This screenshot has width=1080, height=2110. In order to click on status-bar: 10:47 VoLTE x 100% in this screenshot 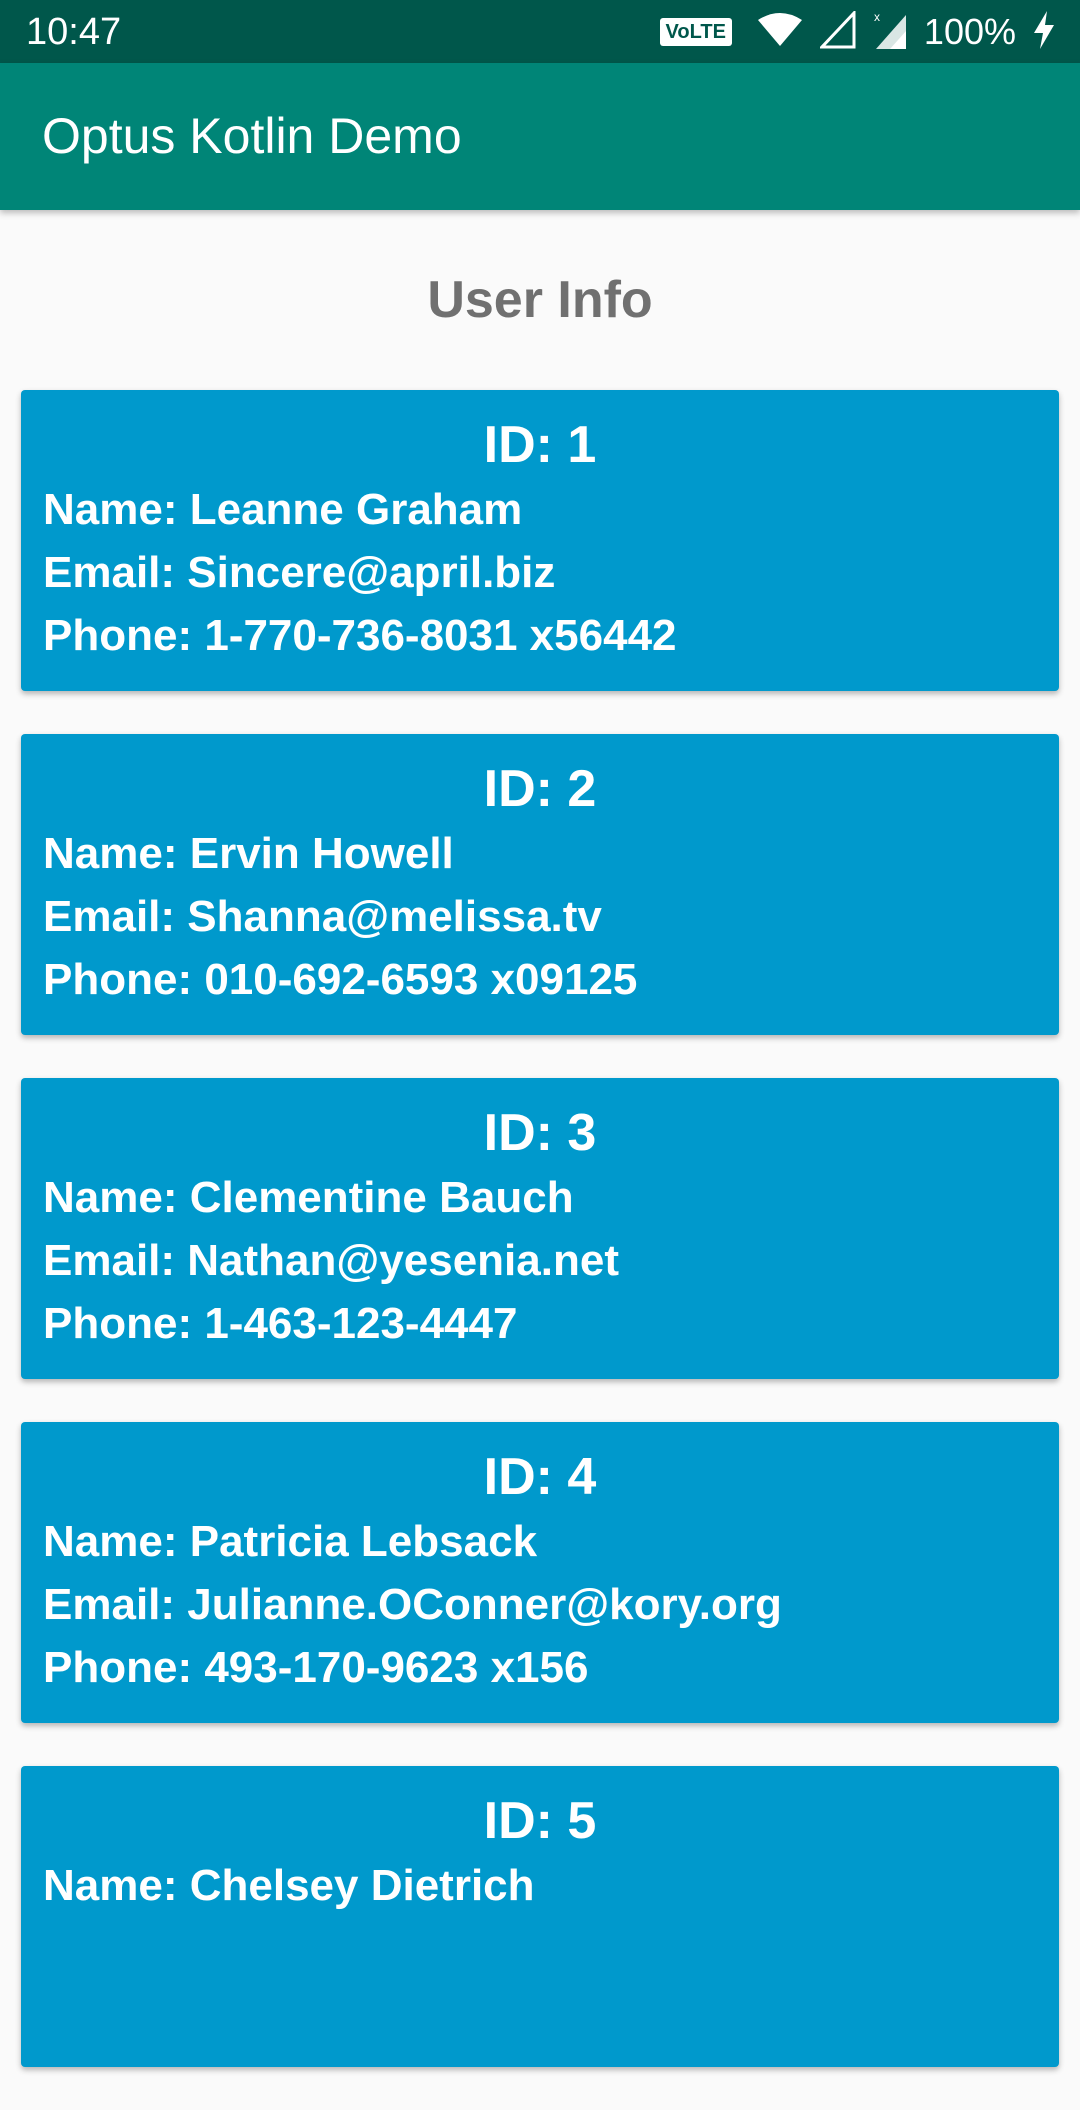, I will do `click(540, 31)`.